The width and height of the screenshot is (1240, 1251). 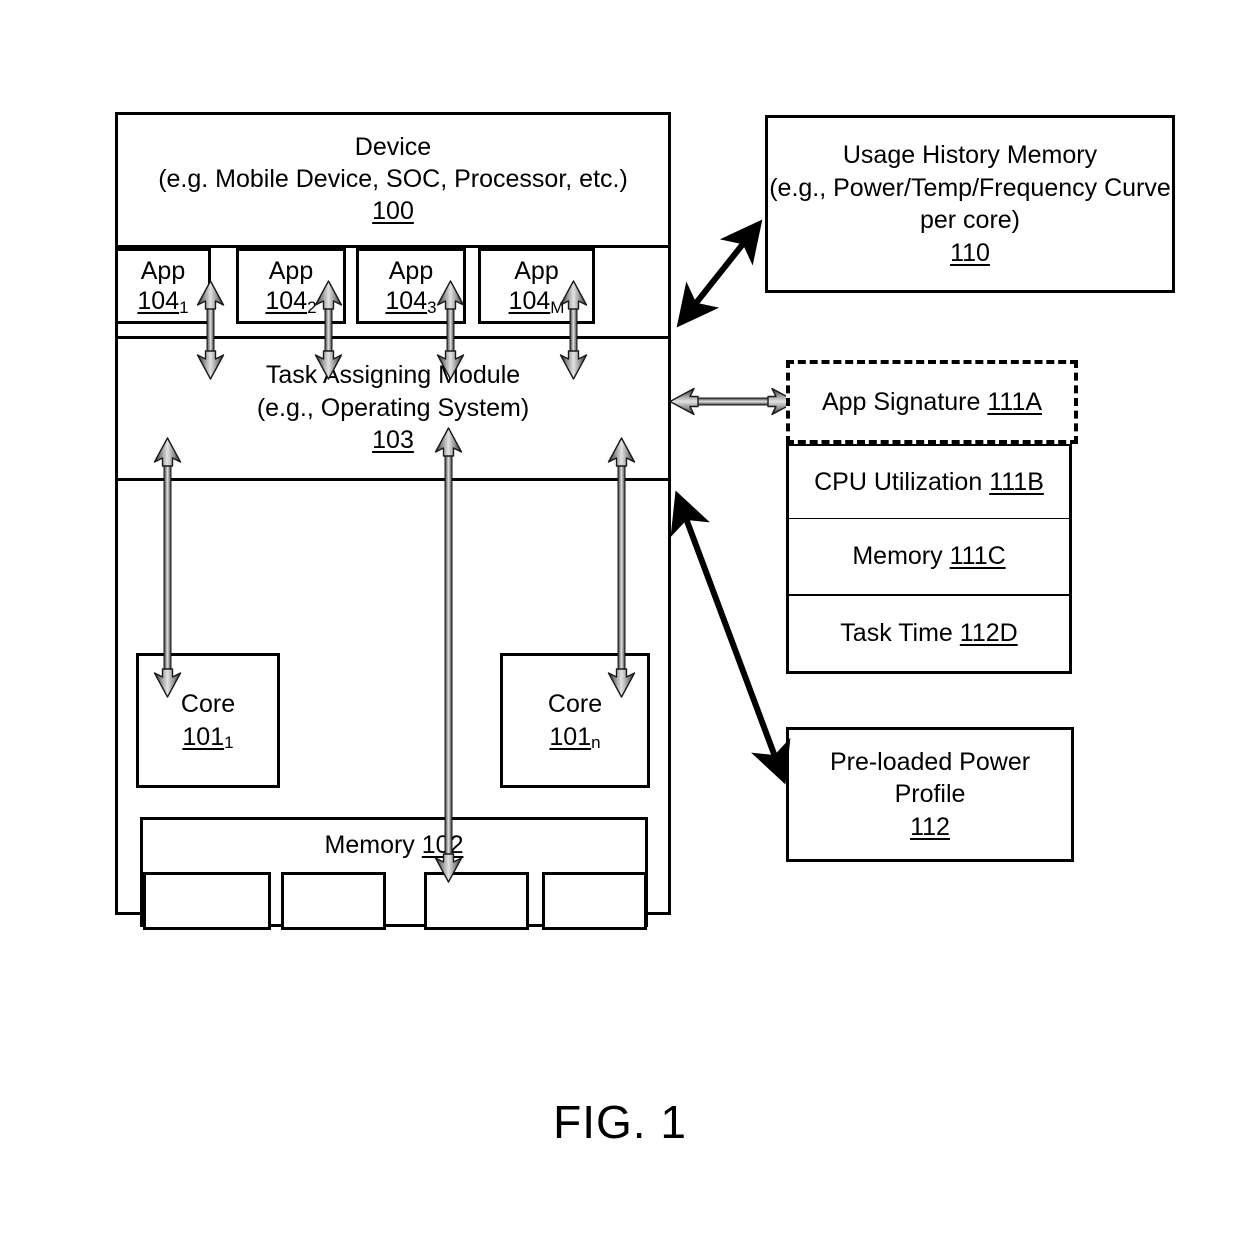 I want to click on app-box-3: App 1043, so click(x=411, y=286).